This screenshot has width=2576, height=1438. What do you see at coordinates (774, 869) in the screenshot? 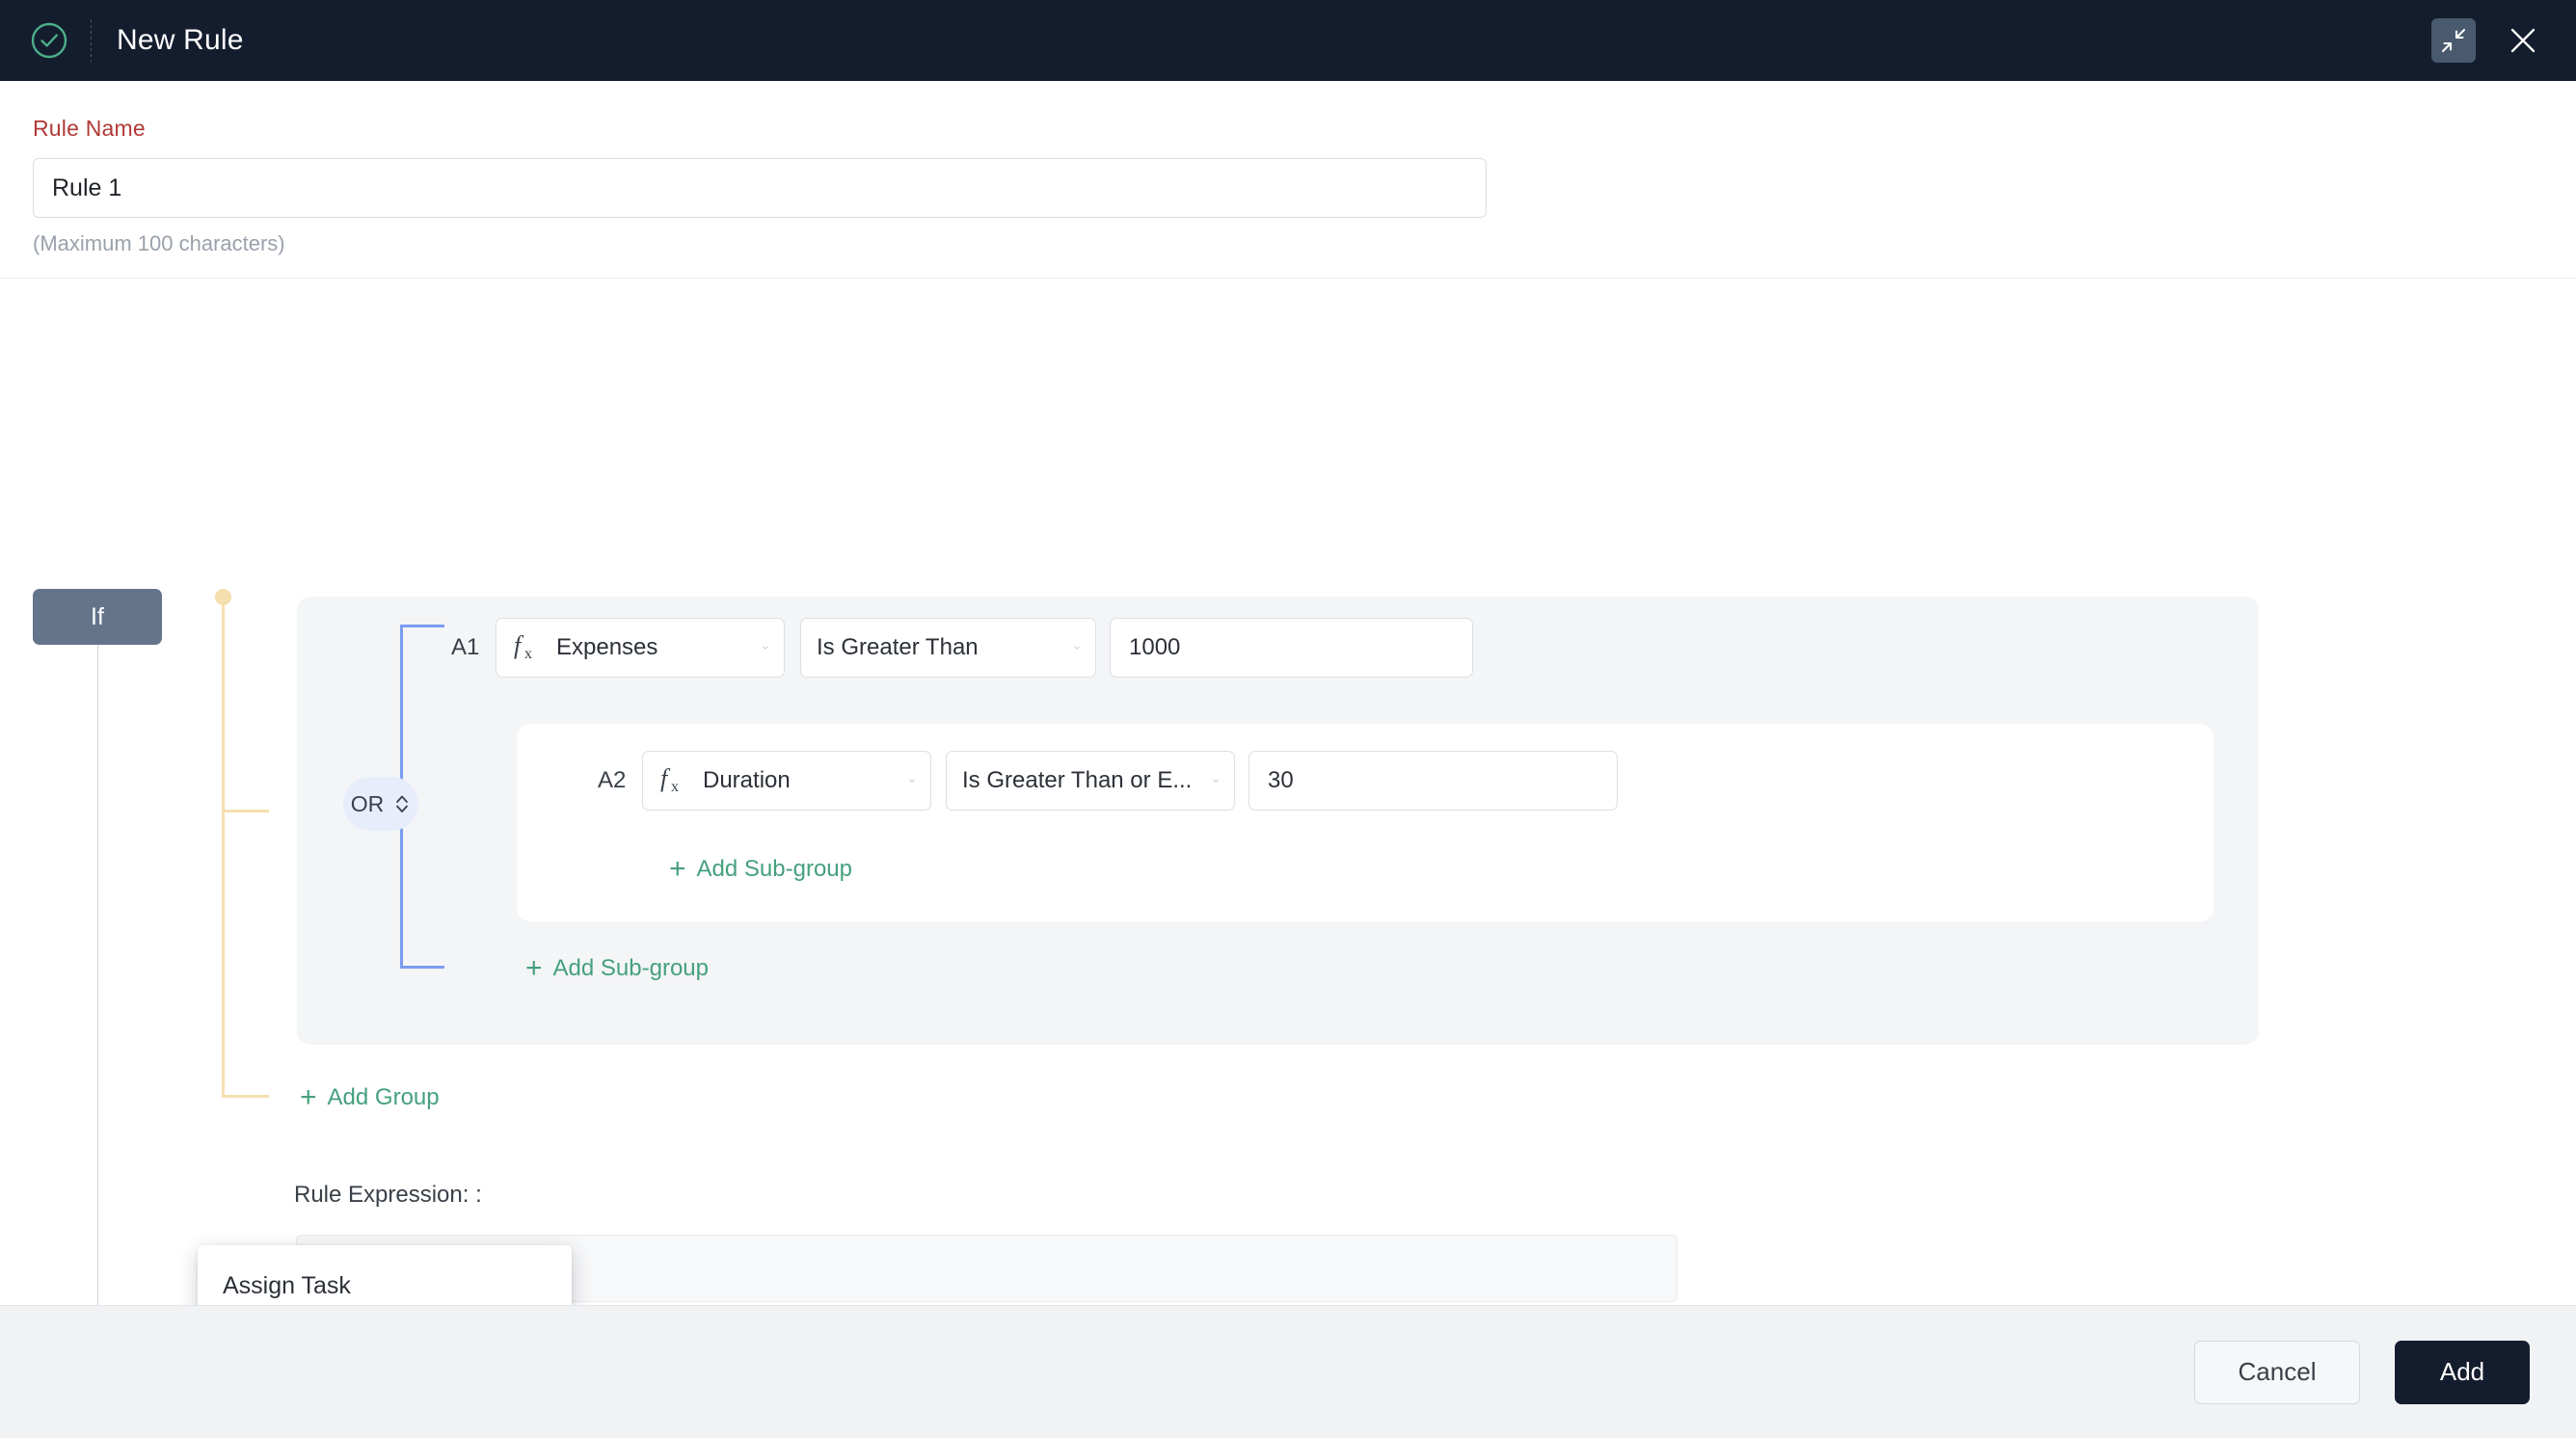
I see `add-sub-group-inner-label: Add Sub-group` at bounding box center [774, 869].